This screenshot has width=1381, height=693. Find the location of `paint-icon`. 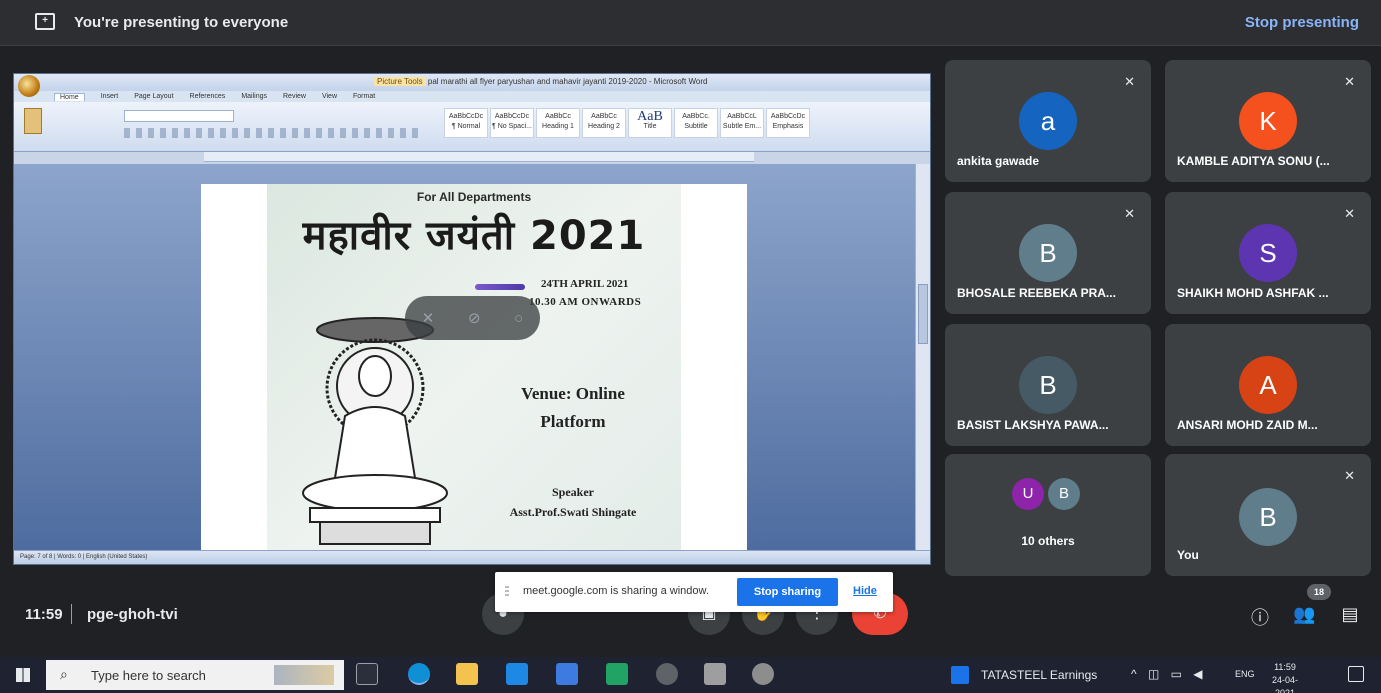

paint-icon is located at coordinates (763, 674).